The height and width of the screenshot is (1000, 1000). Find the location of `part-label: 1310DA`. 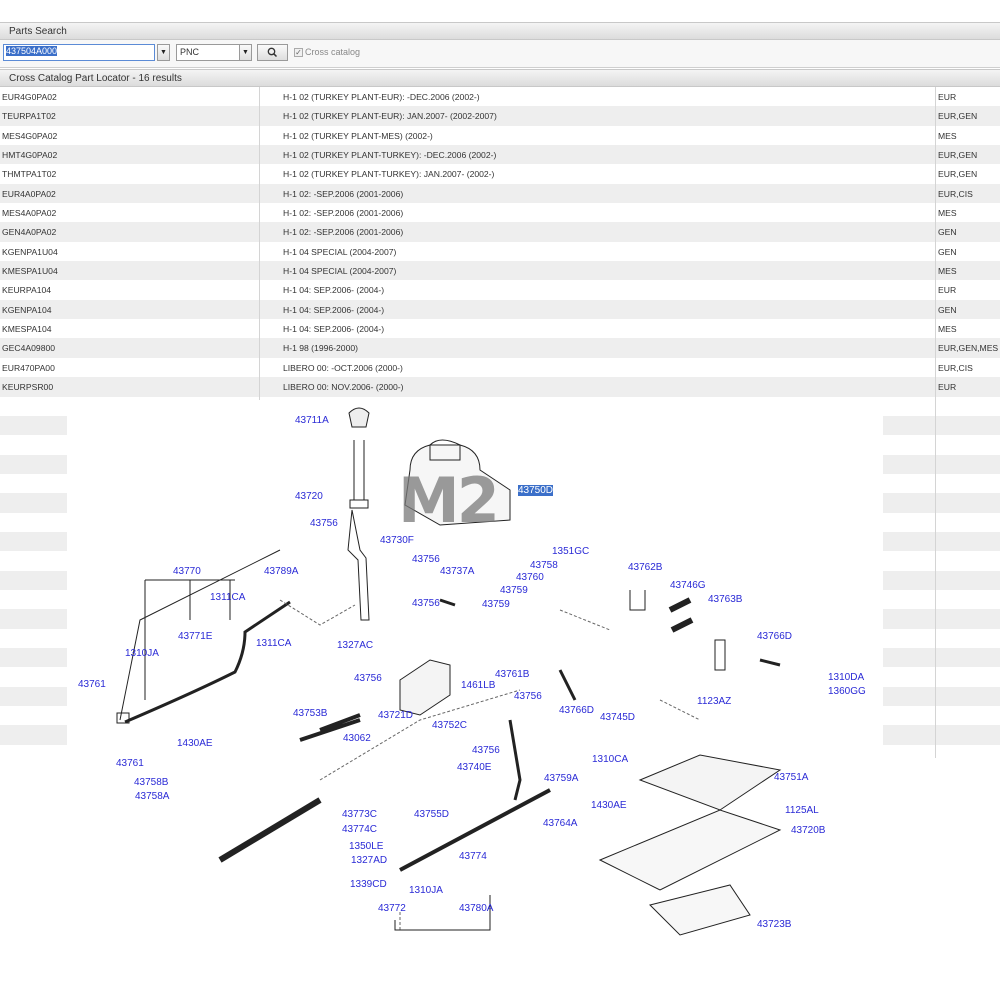

part-label: 1310DA is located at coordinates (846, 677).